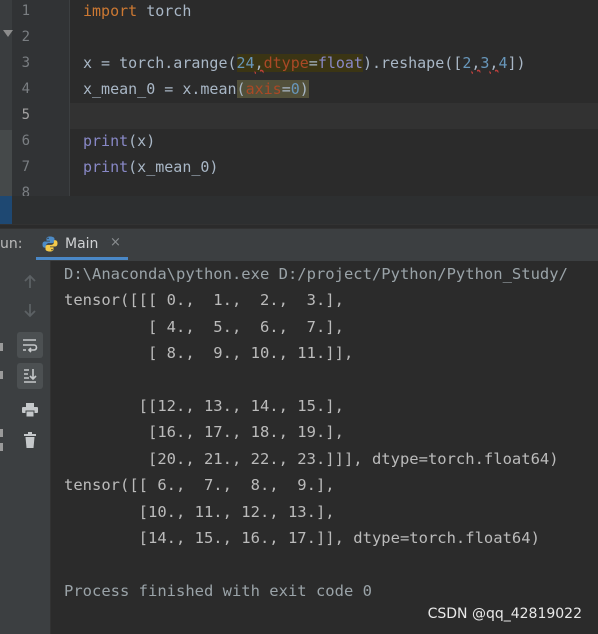 Image resolution: width=598 pixels, height=634 pixels. Describe the element at coordinates (30, 345) in the screenshot. I see `soft-wrap-icon` at that location.